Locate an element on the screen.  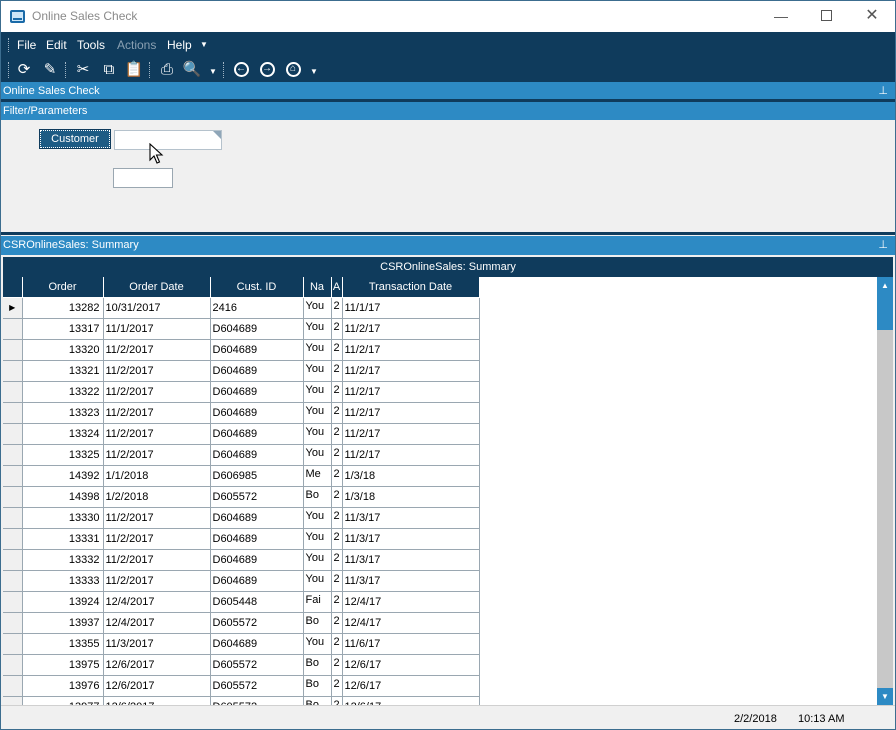
grid-cell: 13975 is located at coordinates (63, 665).